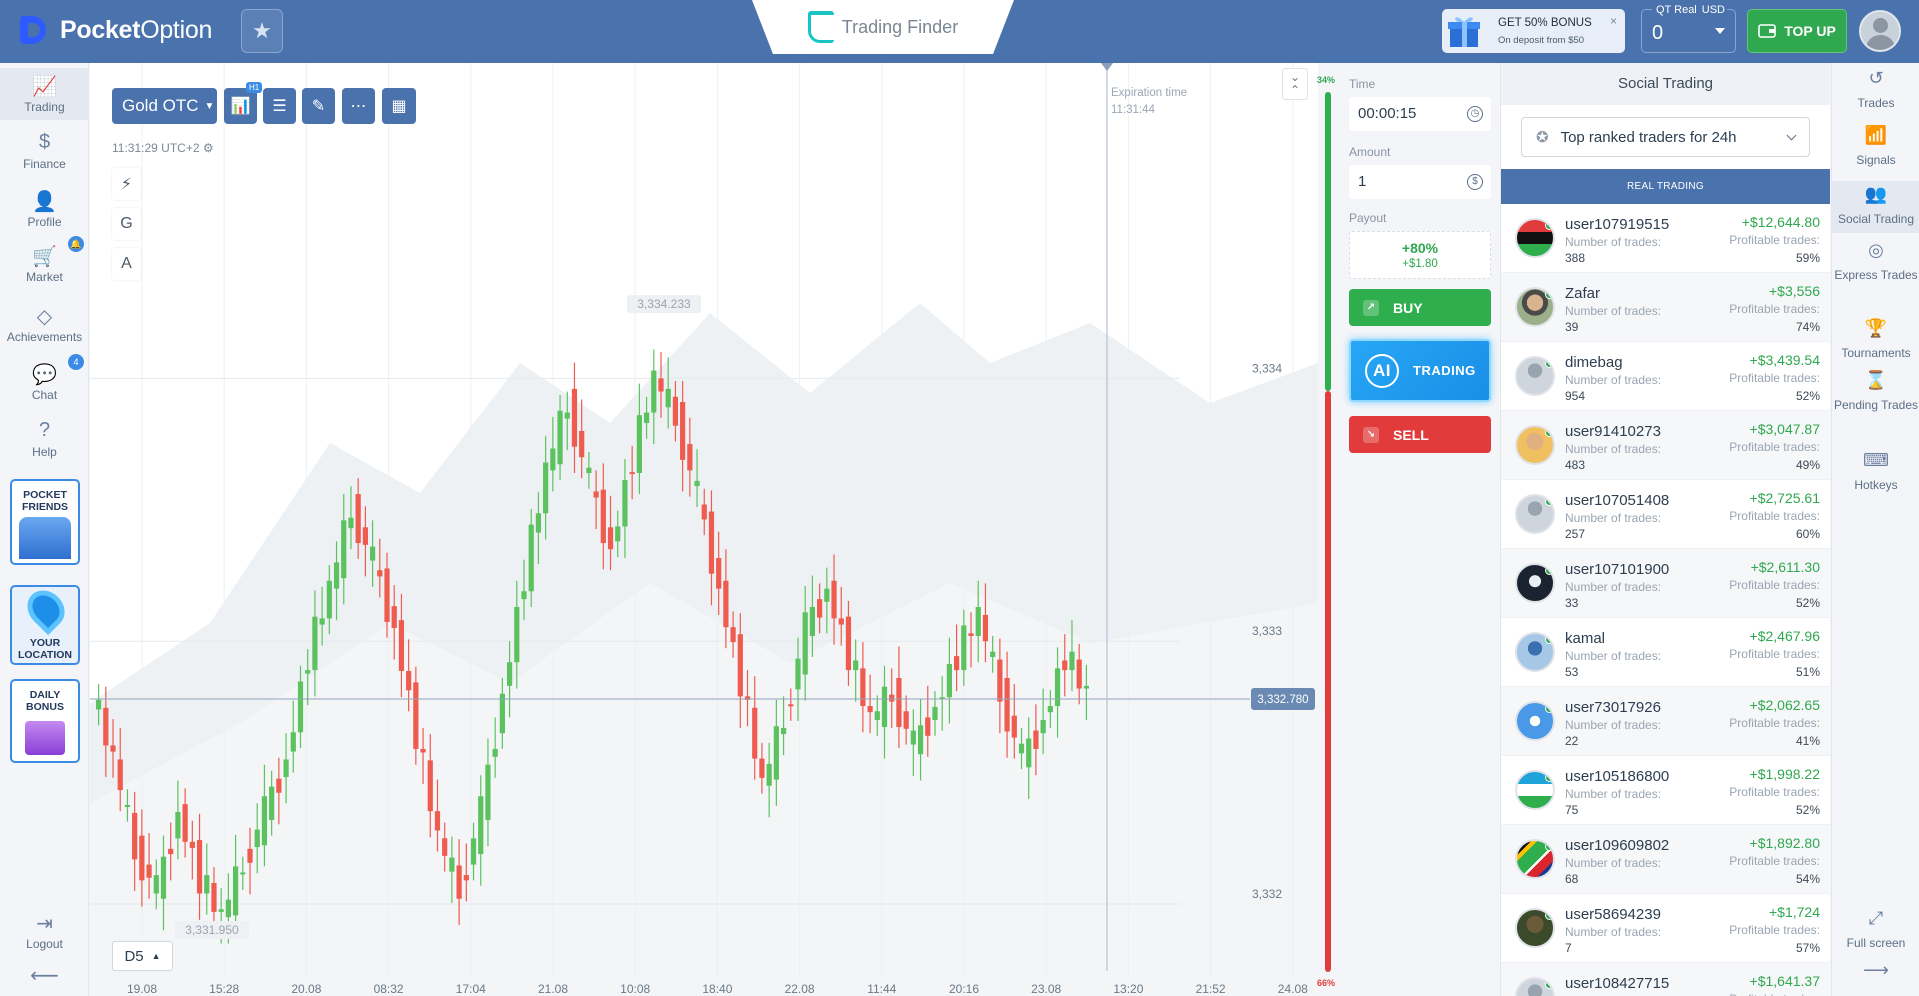 This screenshot has height=996, width=1919. I want to click on buy-button: ↗ BUY, so click(1420, 307).